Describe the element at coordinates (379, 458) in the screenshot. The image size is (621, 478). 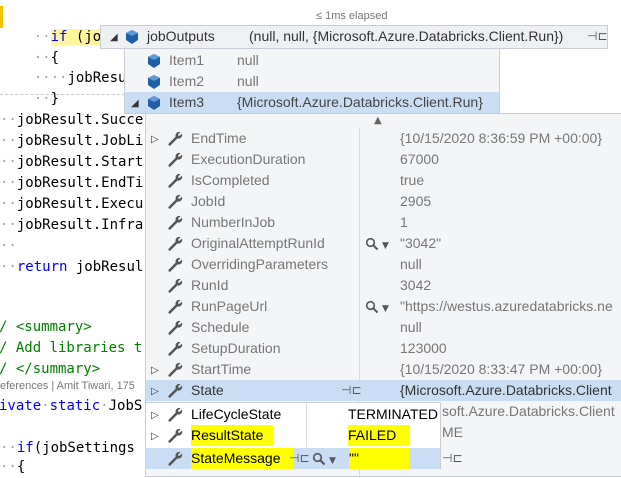
I see `property-value: ""` at that location.